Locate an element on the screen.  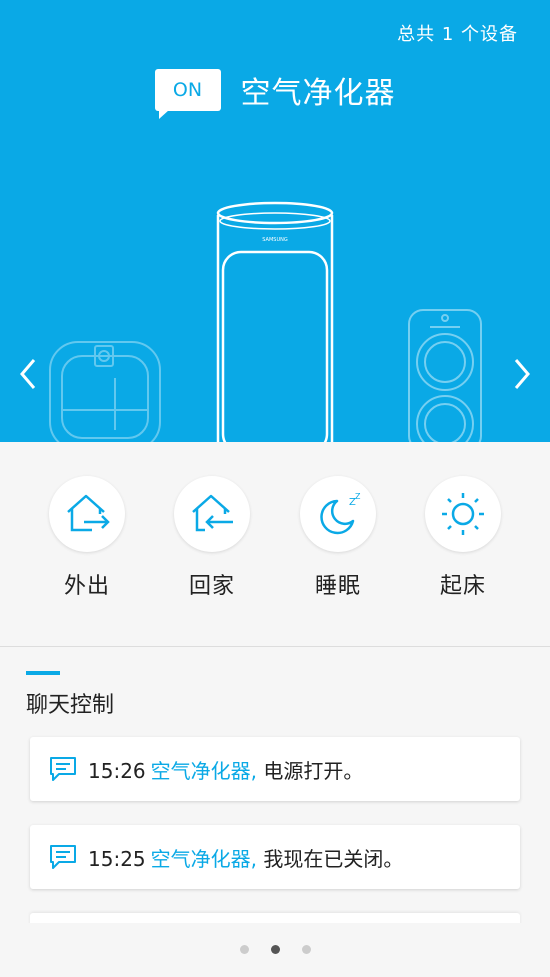
shortcut-leave-home: 外出 is located at coordinates (87, 538).